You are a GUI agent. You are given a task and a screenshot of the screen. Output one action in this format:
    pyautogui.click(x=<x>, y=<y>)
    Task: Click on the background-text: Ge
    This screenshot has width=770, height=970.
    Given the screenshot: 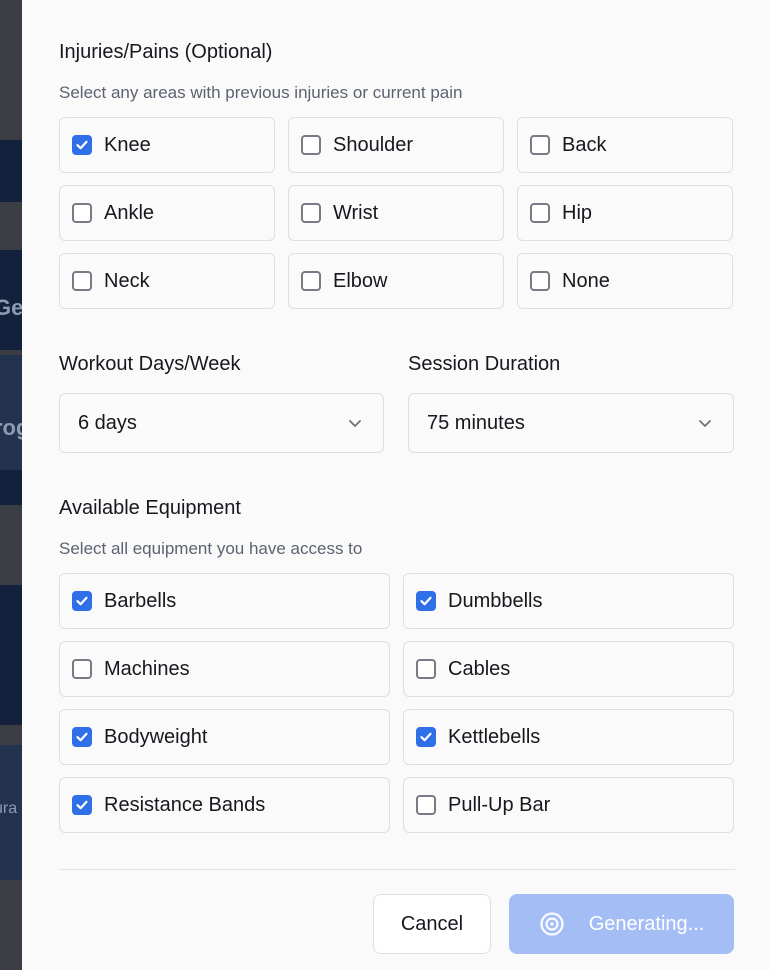 What is the action you would take?
    pyautogui.click(x=12, y=307)
    